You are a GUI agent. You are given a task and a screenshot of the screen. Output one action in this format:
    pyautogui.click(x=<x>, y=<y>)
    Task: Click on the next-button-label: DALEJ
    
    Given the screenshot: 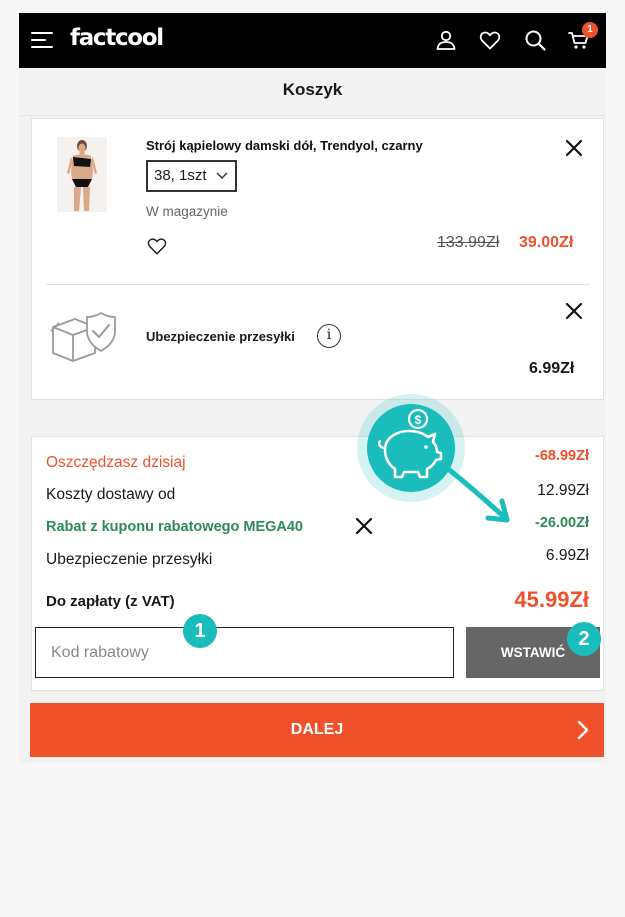 What is the action you would take?
    pyautogui.click(x=317, y=729)
    